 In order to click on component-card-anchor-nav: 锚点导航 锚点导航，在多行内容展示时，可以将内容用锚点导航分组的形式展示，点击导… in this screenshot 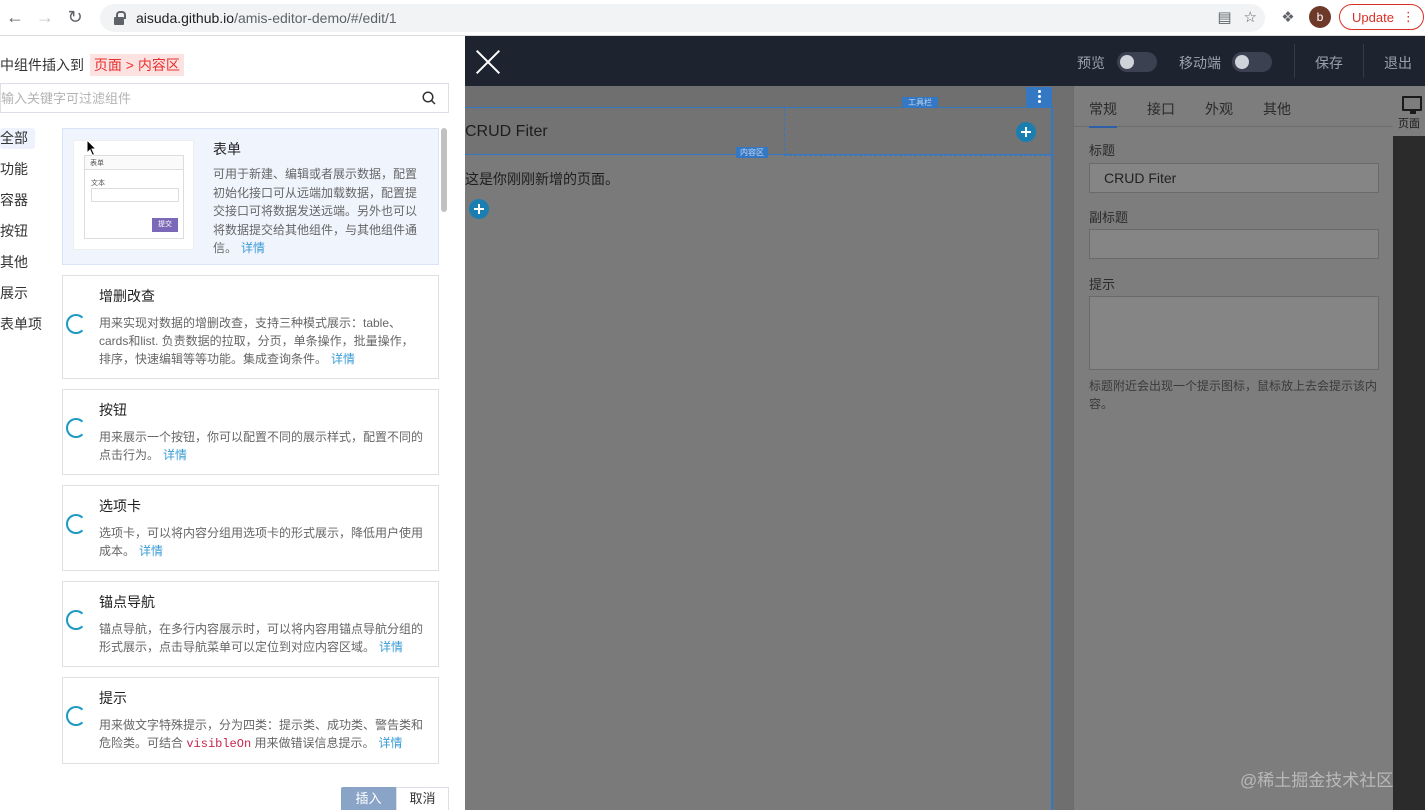, I will do `click(250, 624)`.